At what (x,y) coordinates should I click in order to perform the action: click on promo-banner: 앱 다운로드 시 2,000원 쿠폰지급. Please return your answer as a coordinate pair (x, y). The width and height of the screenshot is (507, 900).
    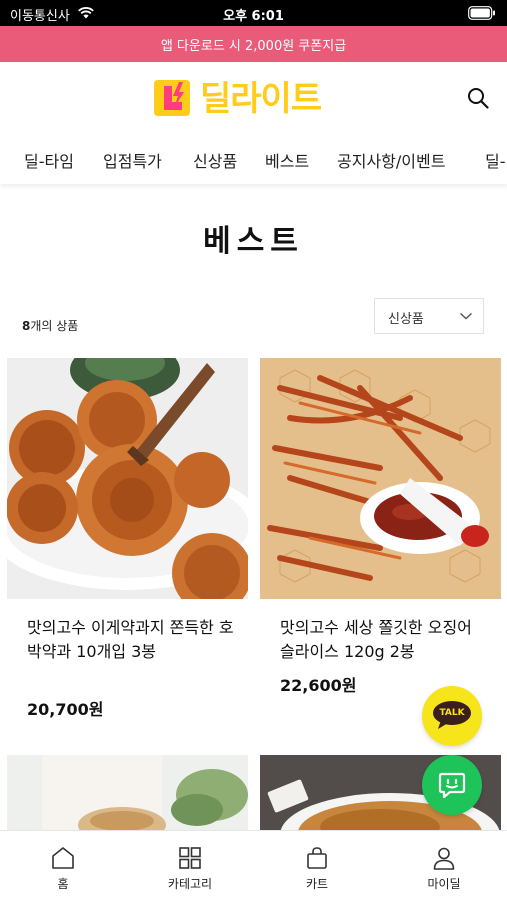
    Looking at the image, I should click on (253, 44).